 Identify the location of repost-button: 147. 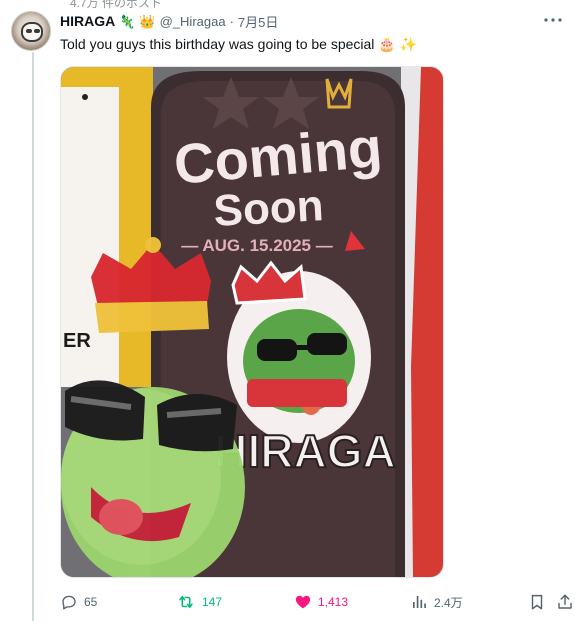
(199, 602).